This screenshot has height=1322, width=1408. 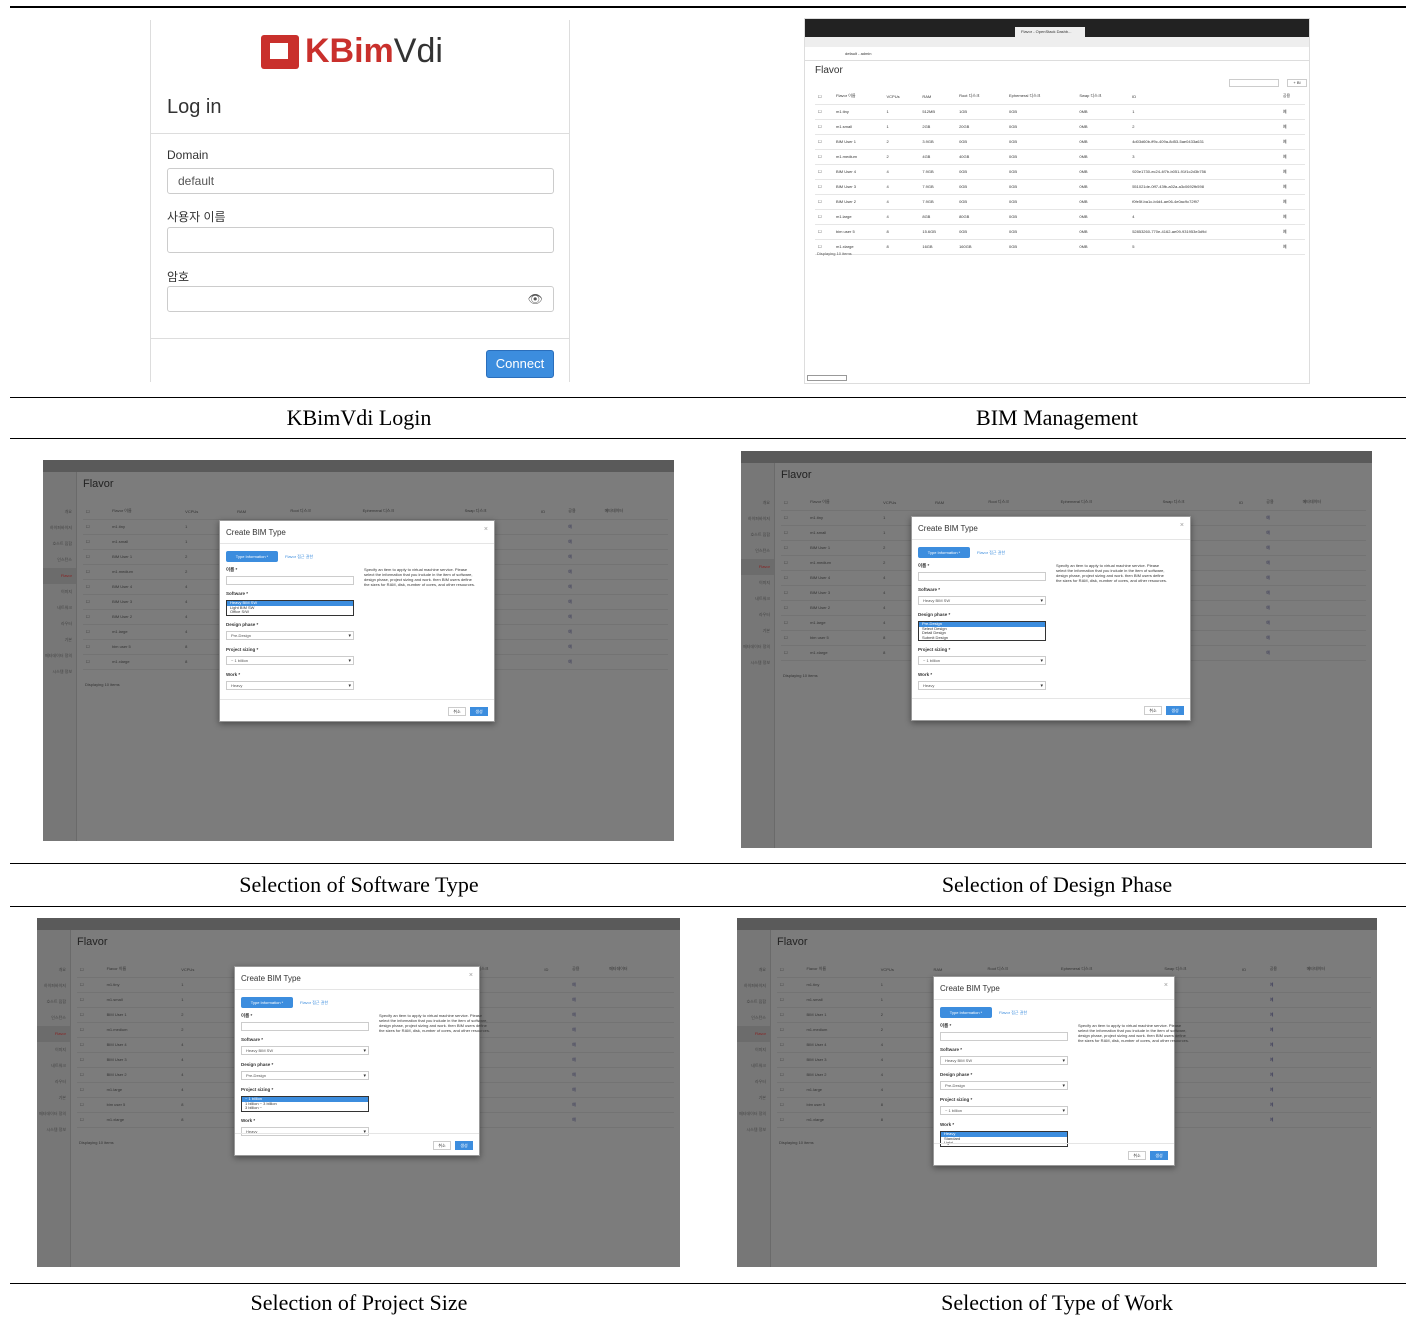 What do you see at coordinates (360, 299) in the screenshot?
I see `password-input: 👁` at bounding box center [360, 299].